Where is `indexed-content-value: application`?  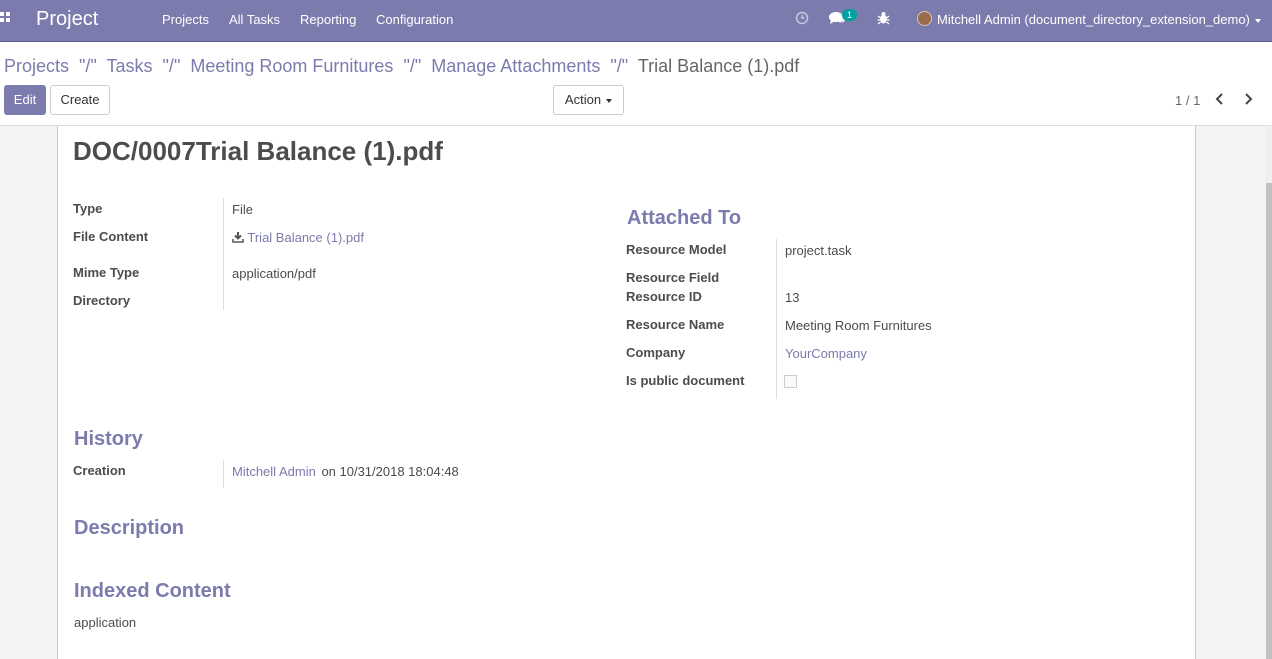 indexed-content-value: application is located at coordinates (105, 622).